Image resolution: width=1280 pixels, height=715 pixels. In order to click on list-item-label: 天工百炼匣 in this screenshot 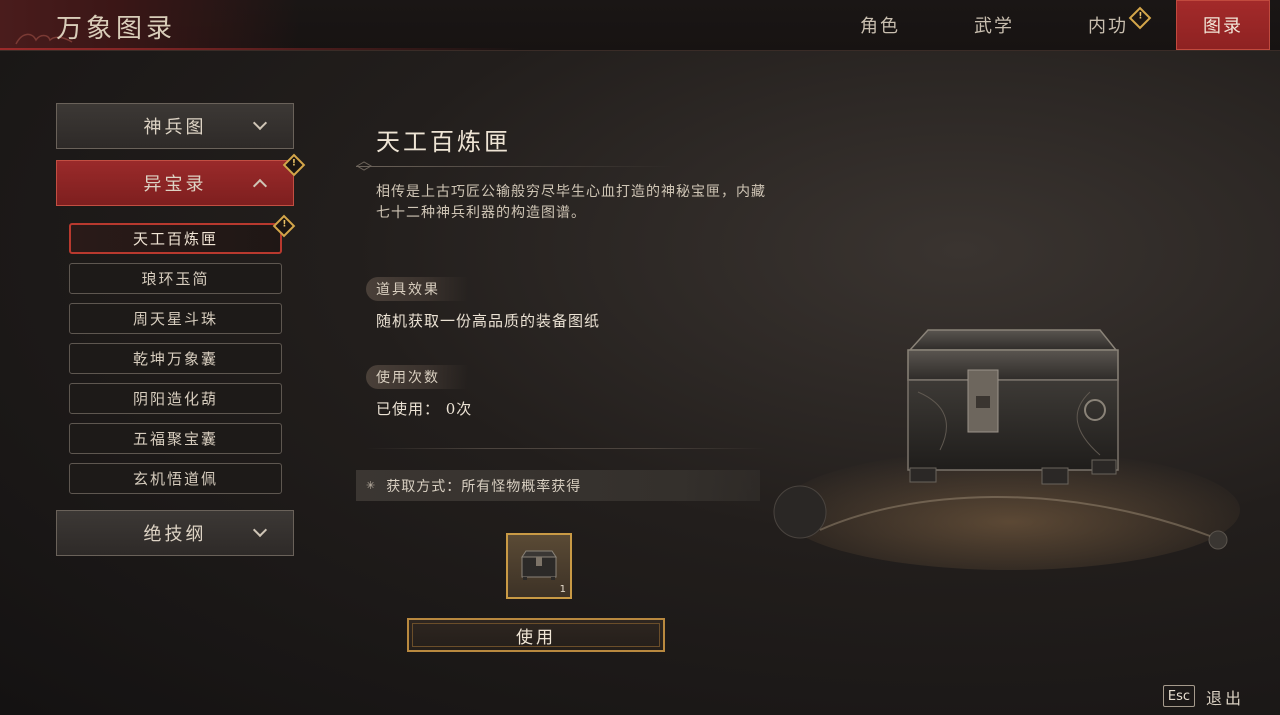, I will do `click(175, 239)`.